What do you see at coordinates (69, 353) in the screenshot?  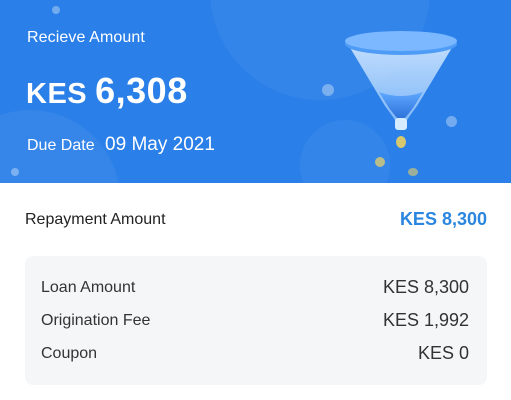 I see `coupon-label: Coupon` at bounding box center [69, 353].